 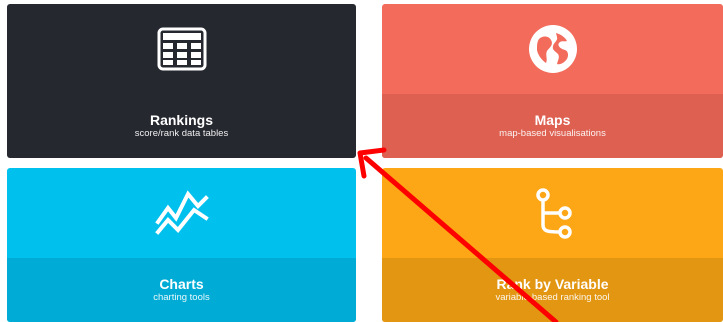 I want to click on maps-subtitle: map-based visualisations, so click(x=552, y=133).